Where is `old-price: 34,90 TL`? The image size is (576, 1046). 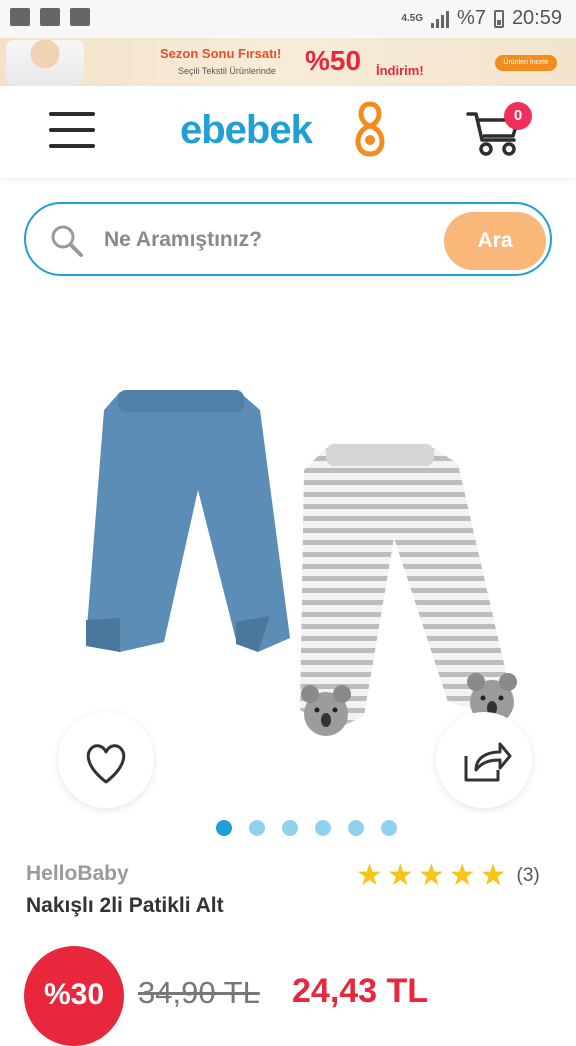 old-price: 34,90 TL is located at coordinates (199, 992).